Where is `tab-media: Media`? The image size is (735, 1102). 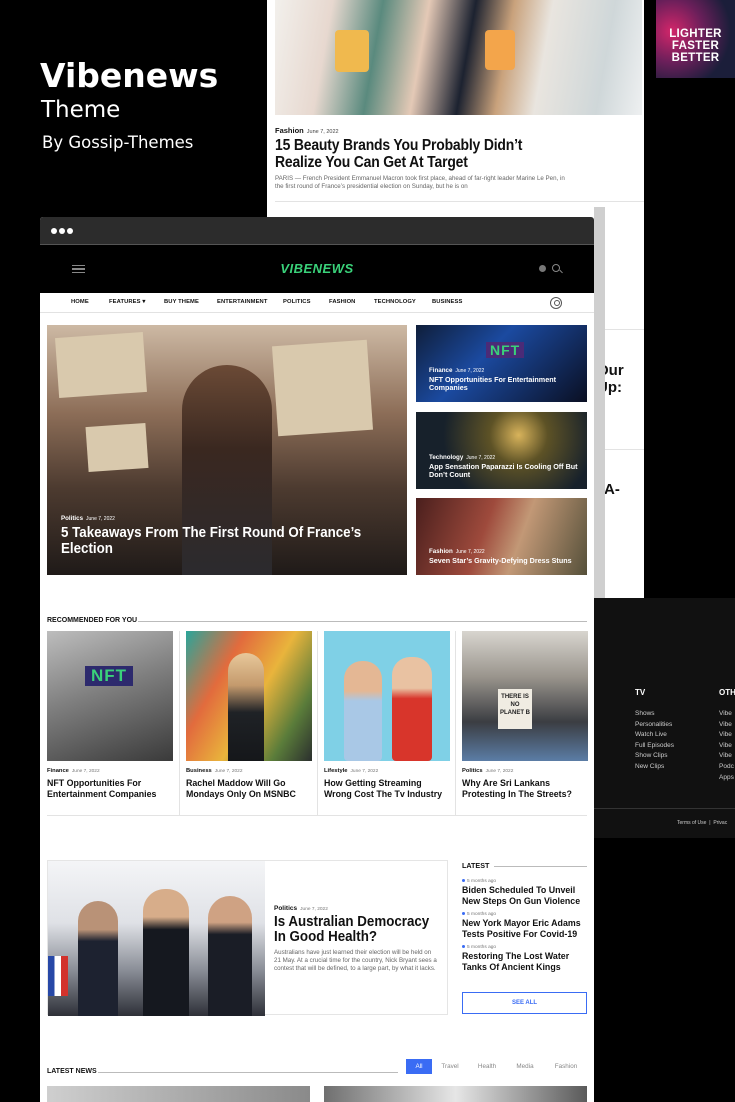 tab-media: Media is located at coordinates (525, 1066).